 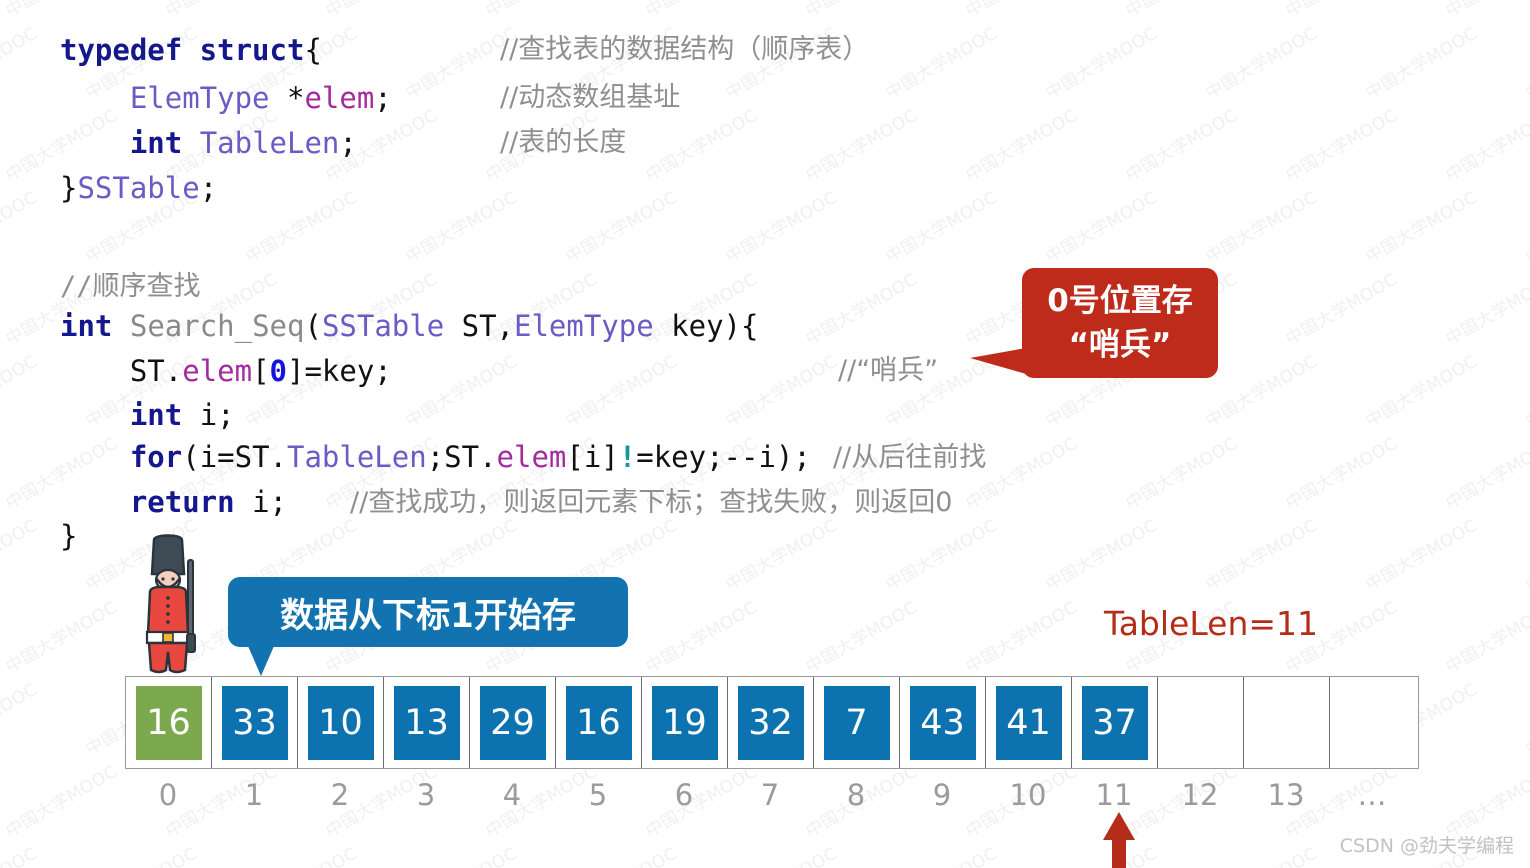 I want to click on array-cell-value: 41, so click(x=1028, y=722).